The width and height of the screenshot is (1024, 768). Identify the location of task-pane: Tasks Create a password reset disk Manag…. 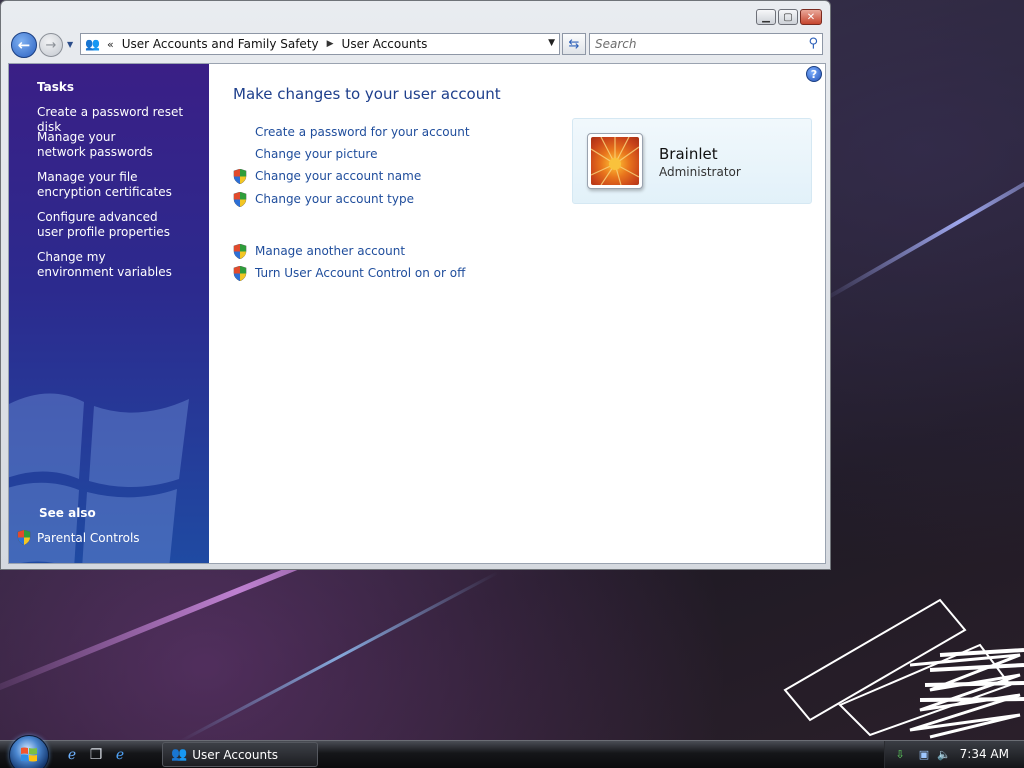
(109, 313).